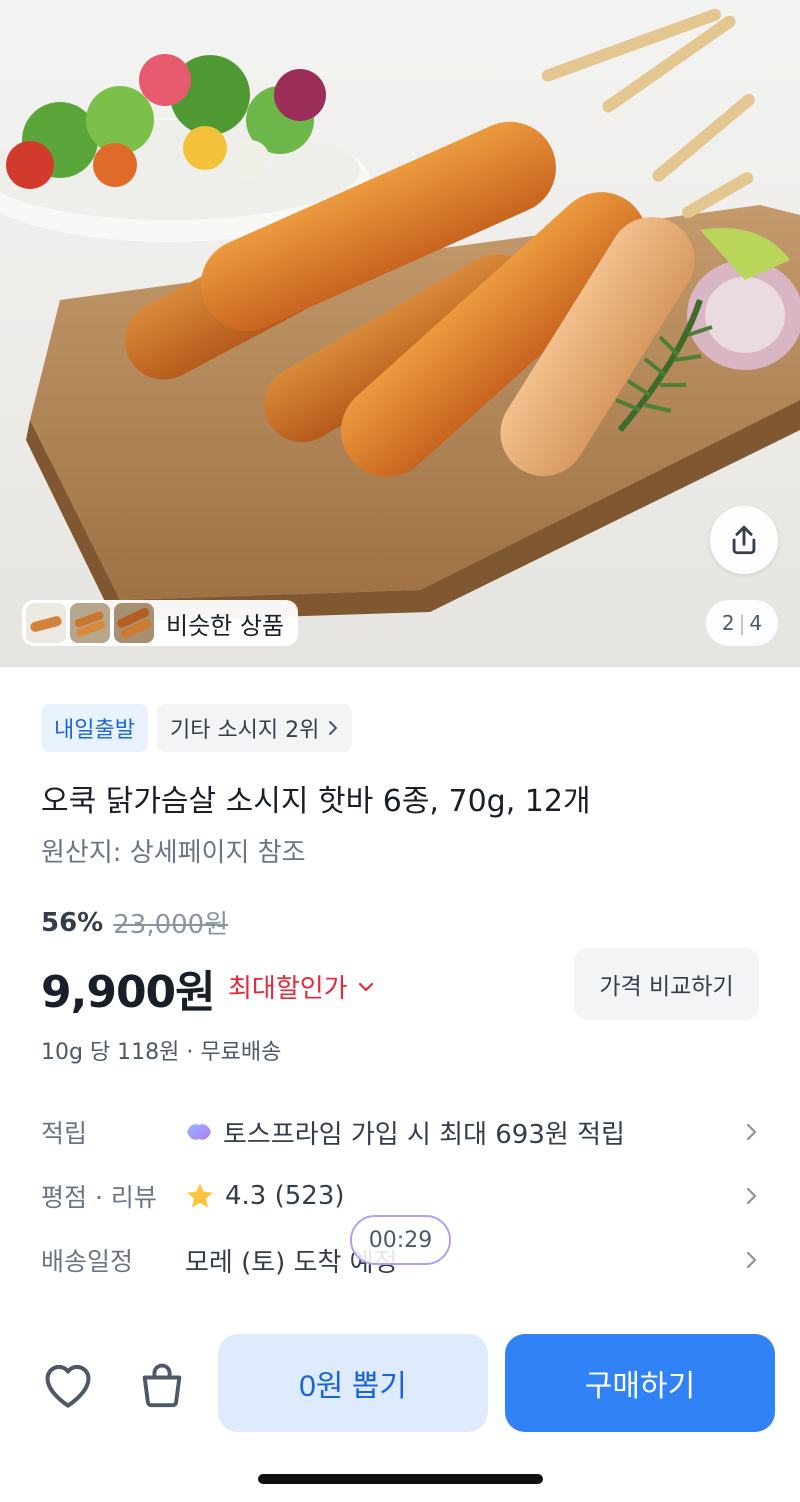 This screenshot has height=1502, width=800. Describe the element at coordinates (728, 623) in the screenshot. I see `pager-current: 2` at that location.